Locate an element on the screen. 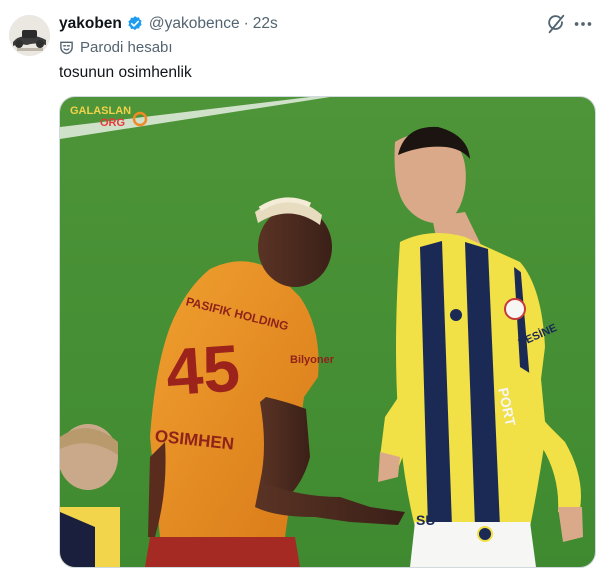 The image size is (600, 568). timestamp: 22s is located at coordinates (265, 24).